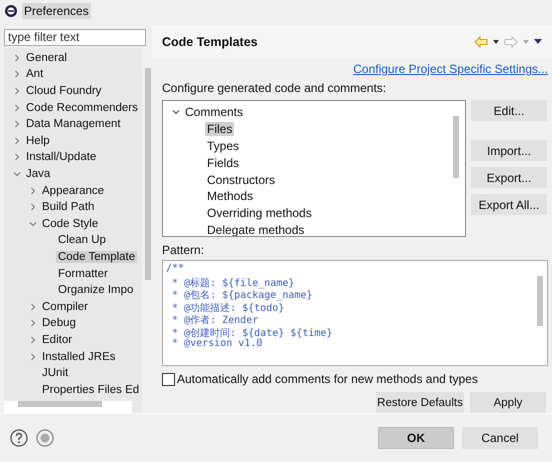 Image resolution: width=552 pixels, height=462 pixels. What do you see at coordinates (38, 140) in the screenshot?
I see `tree-item: Help` at bounding box center [38, 140].